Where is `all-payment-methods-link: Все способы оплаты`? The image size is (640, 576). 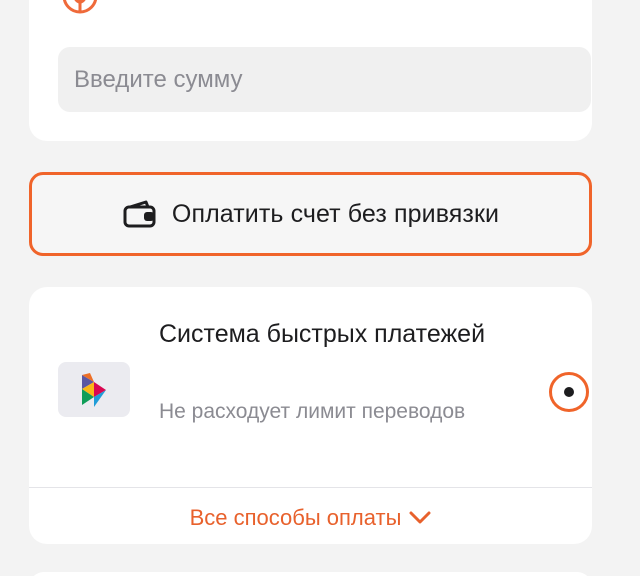 all-payment-methods-link: Все способы оплаты is located at coordinates (310, 518).